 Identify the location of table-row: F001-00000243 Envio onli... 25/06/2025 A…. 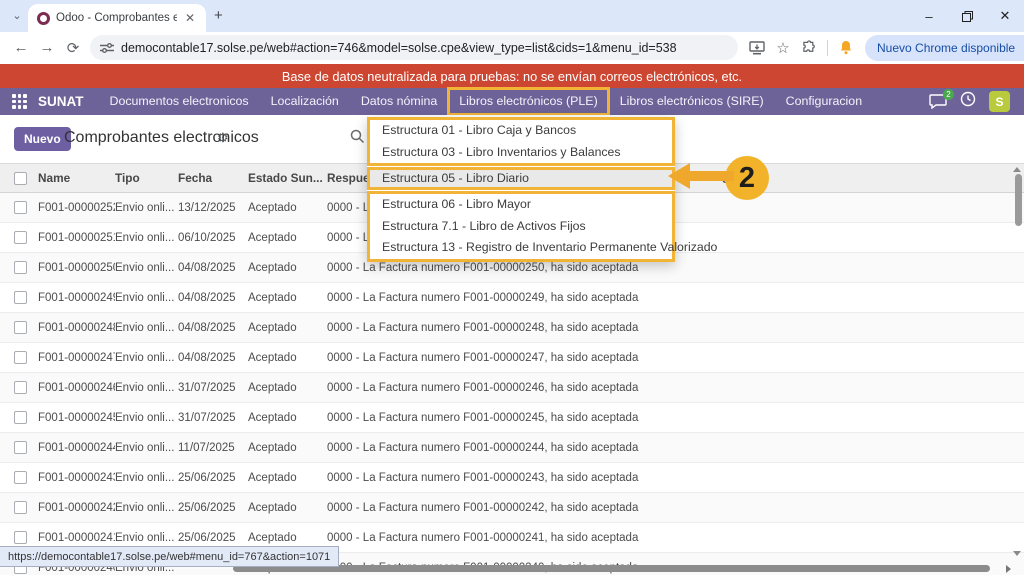
(512, 478).